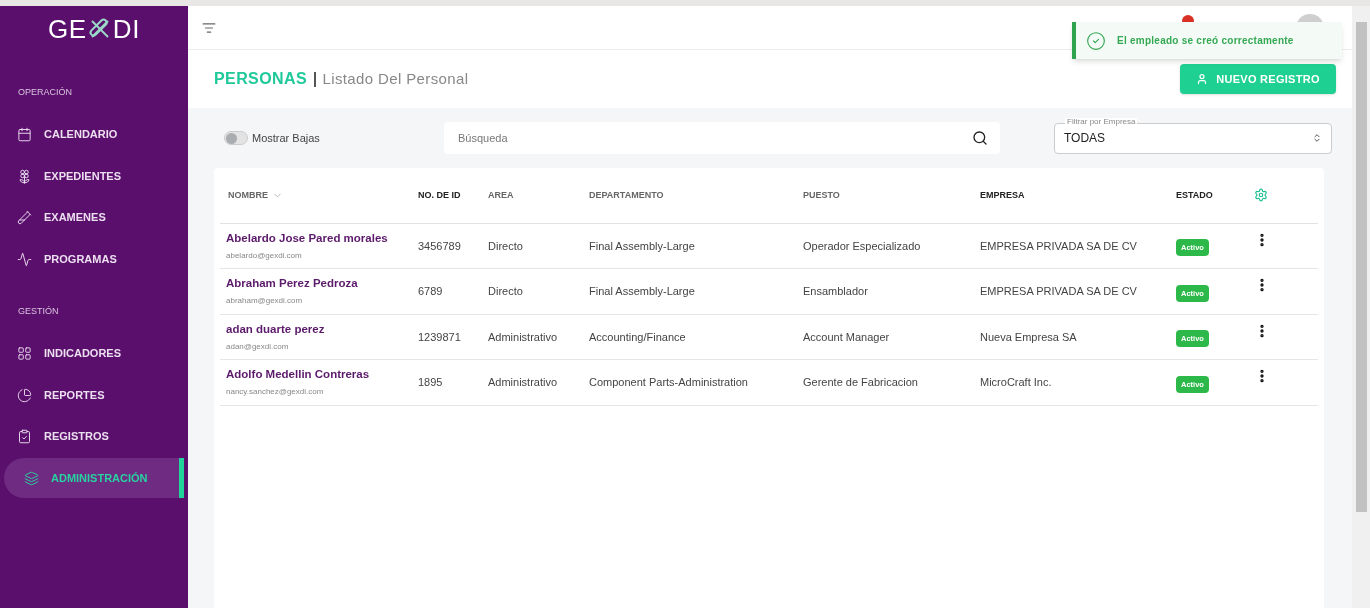 Image resolution: width=1370 pixels, height=608 pixels. I want to click on nav-item: ADMINISTRACIÓN, so click(94, 478).